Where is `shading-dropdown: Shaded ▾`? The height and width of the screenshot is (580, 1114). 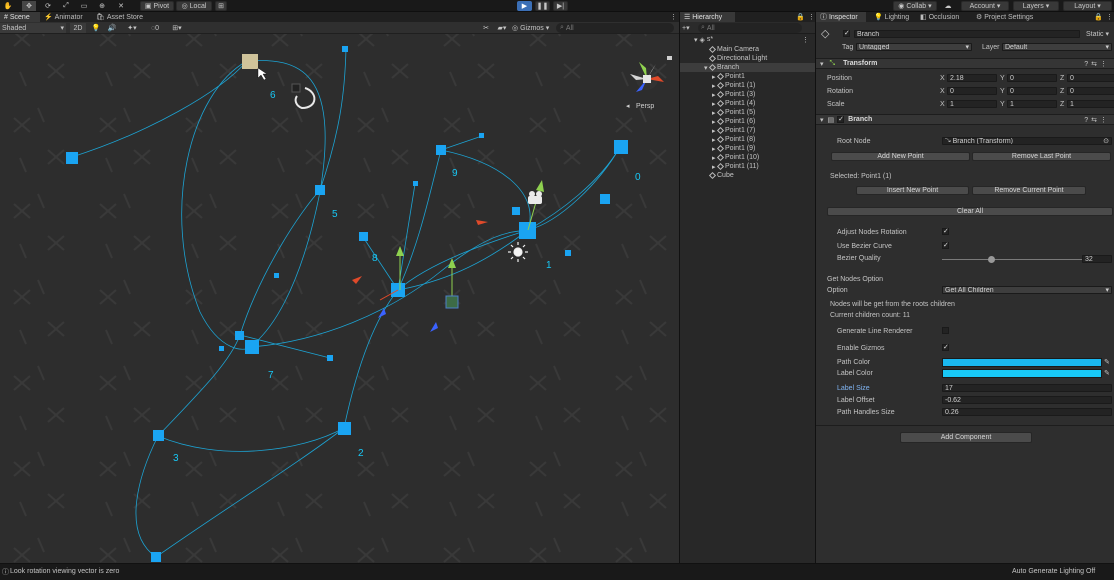
shading-dropdown: Shaded ▾ is located at coordinates (33, 28).